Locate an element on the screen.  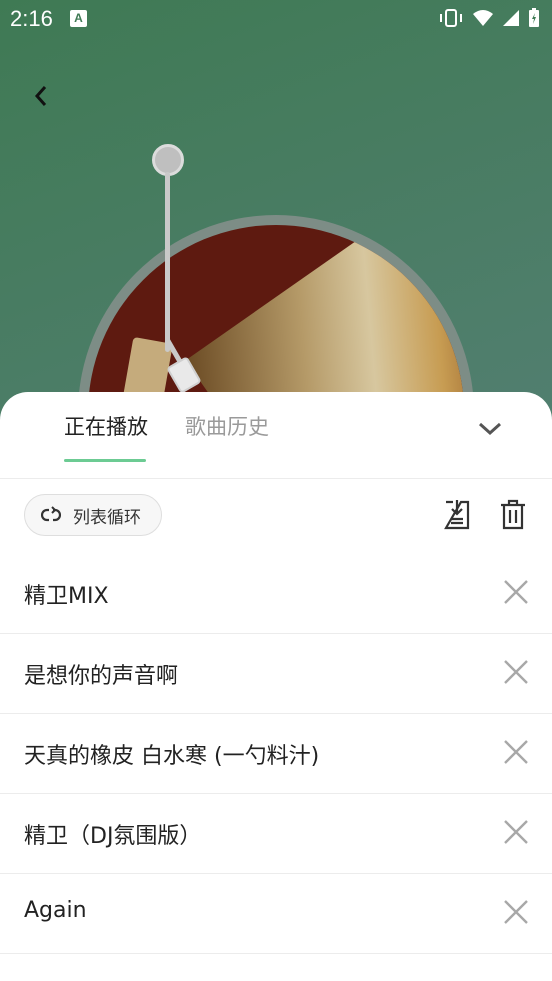
song-title: 是想你的声音啊 is located at coordinates (101, 676).